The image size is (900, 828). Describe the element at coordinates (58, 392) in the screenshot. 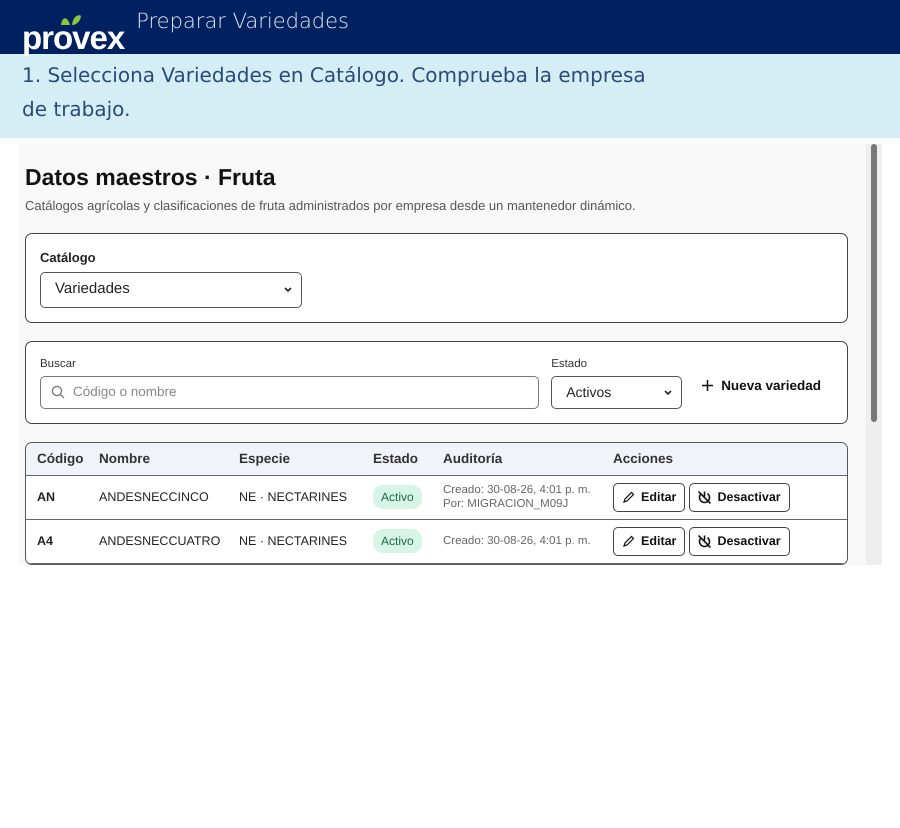

I see `search-icon` at that location.